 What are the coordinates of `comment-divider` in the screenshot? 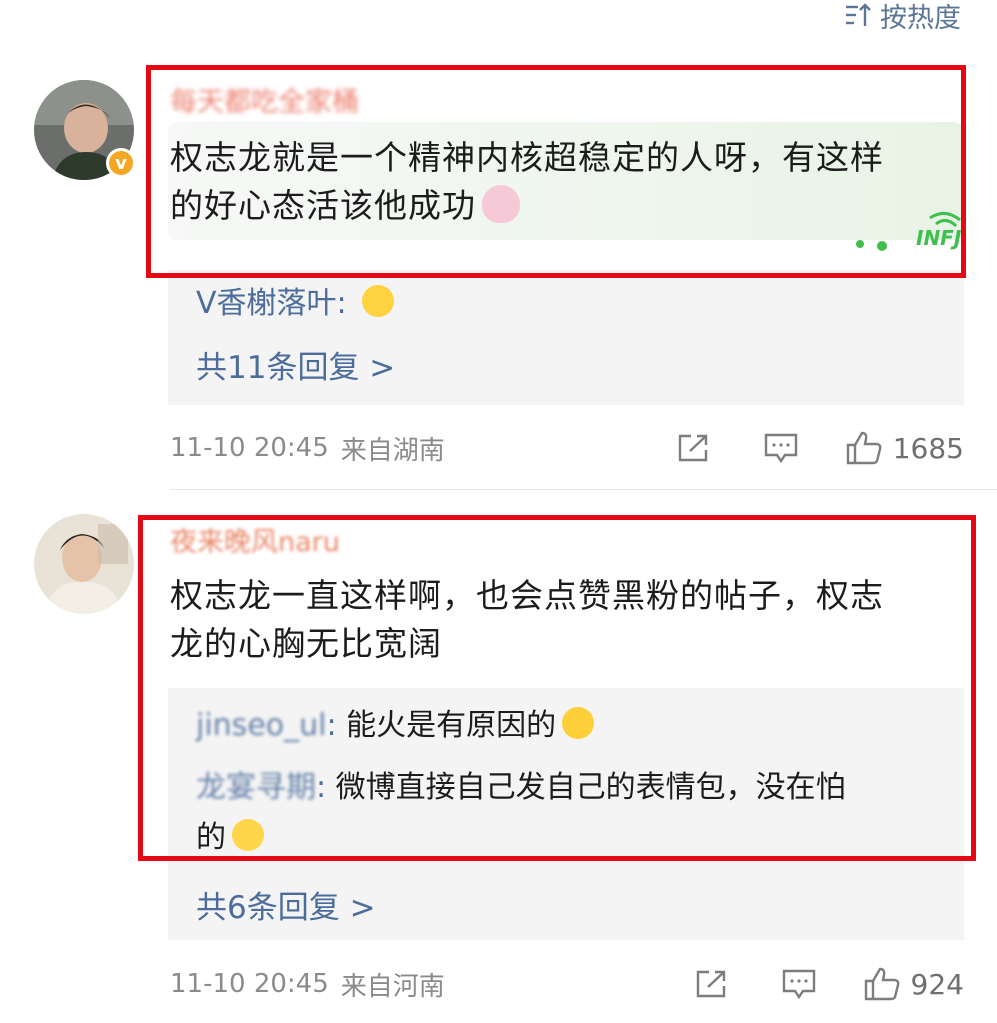 It's located at (583, 489).